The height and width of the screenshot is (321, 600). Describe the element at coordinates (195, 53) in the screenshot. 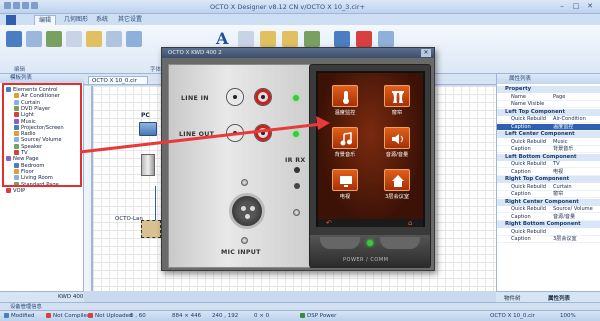

I see `device-window-title-text: OCTO X KWD 400 2` at that location.